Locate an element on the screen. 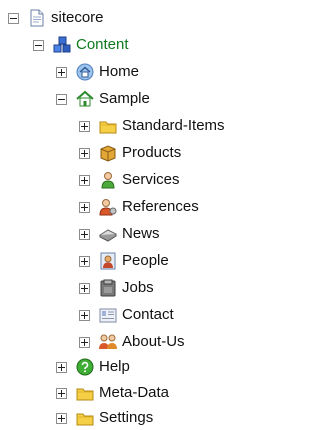 The image size is (320, 430). tree-node-products: Products is located at coordinates (130, 153).